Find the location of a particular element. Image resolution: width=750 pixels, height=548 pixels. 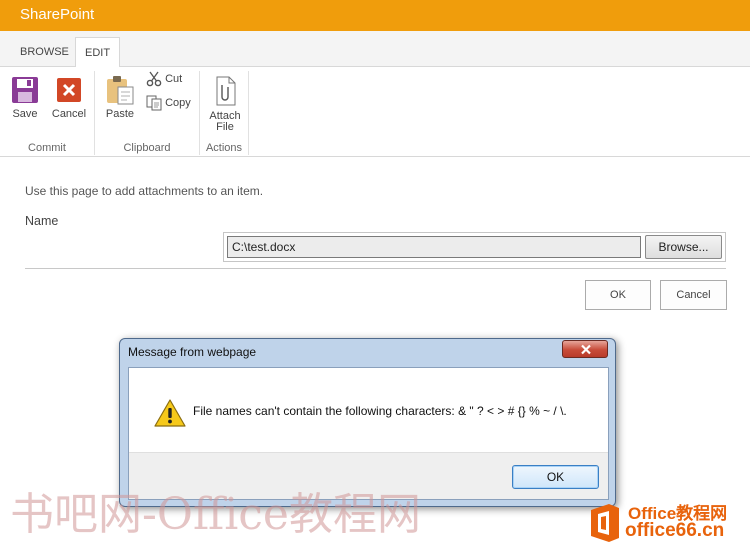

cut-button: Cut is located at coordinates (164, 79).